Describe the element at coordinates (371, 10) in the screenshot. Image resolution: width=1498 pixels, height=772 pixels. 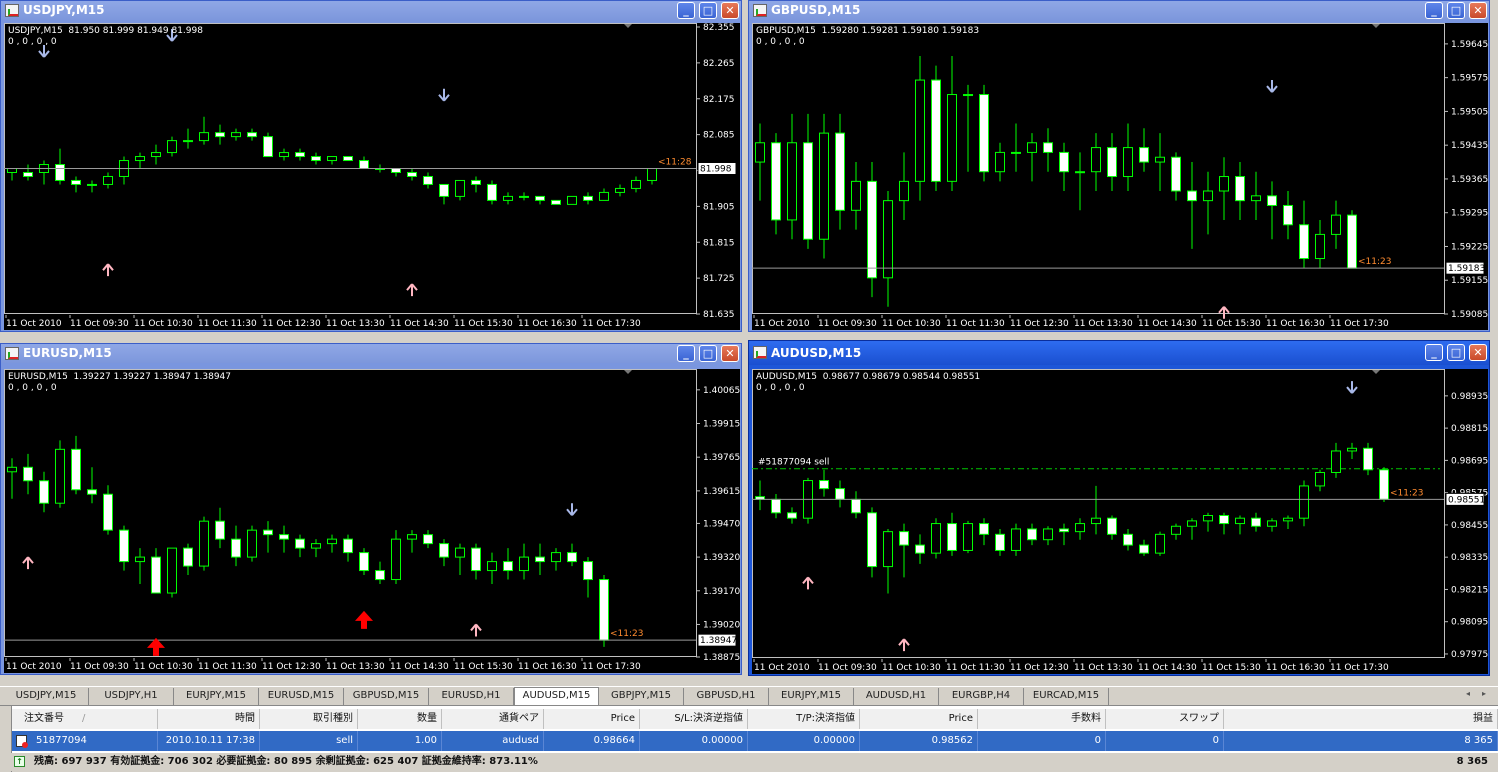
I see `window-titlebar: USDJPY,M15 _ □ ✕` at that location.